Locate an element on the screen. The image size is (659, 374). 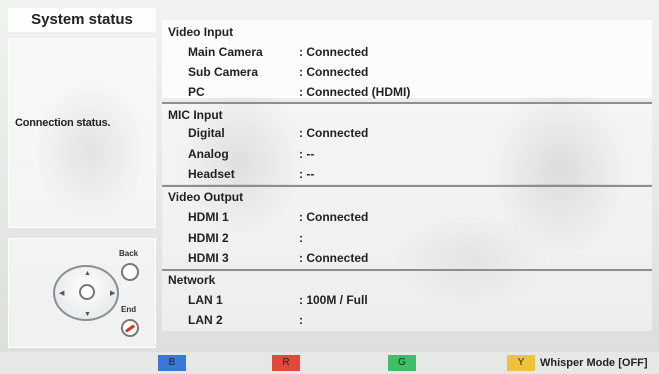
status-row: LAN 2 : is located at coordinates (407, 322).